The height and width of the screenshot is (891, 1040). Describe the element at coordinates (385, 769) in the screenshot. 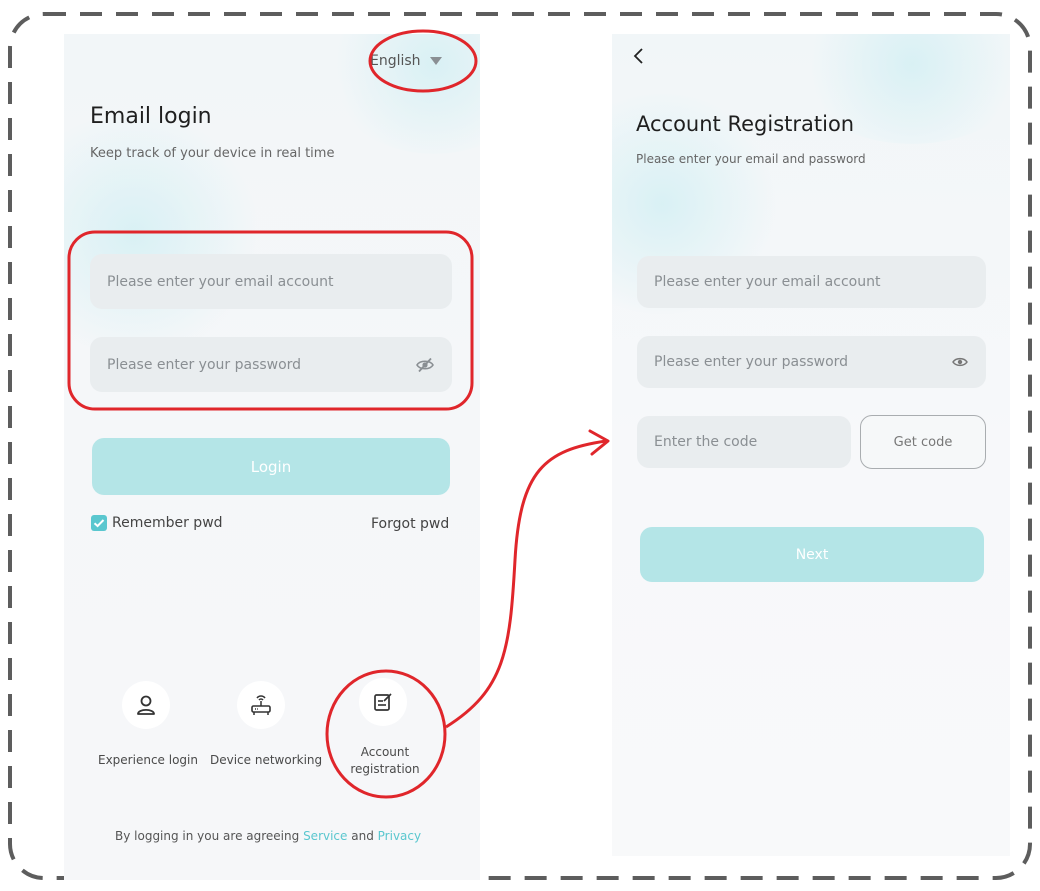

I see `account-registration-label-line2: registration` at that location.